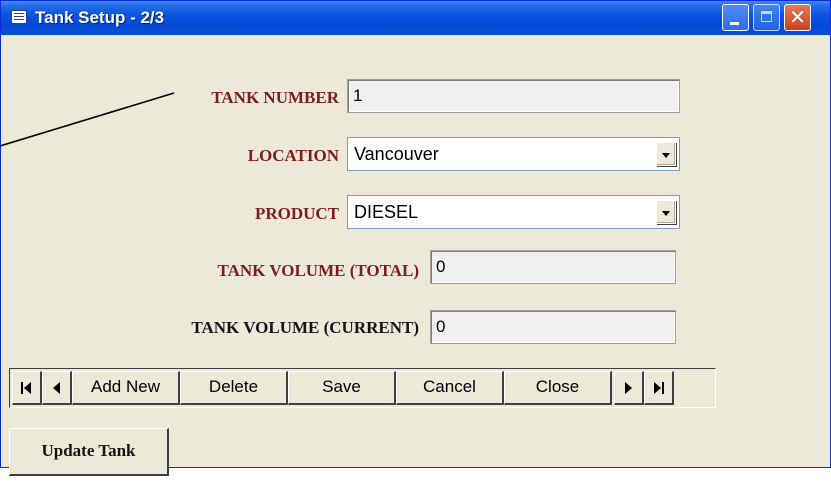 Image resolution: width=831 pixels, height=497 pixels. I want to click on tank-volume-total-label: TANK VOLUME (TOTAL), so click(318, 270).